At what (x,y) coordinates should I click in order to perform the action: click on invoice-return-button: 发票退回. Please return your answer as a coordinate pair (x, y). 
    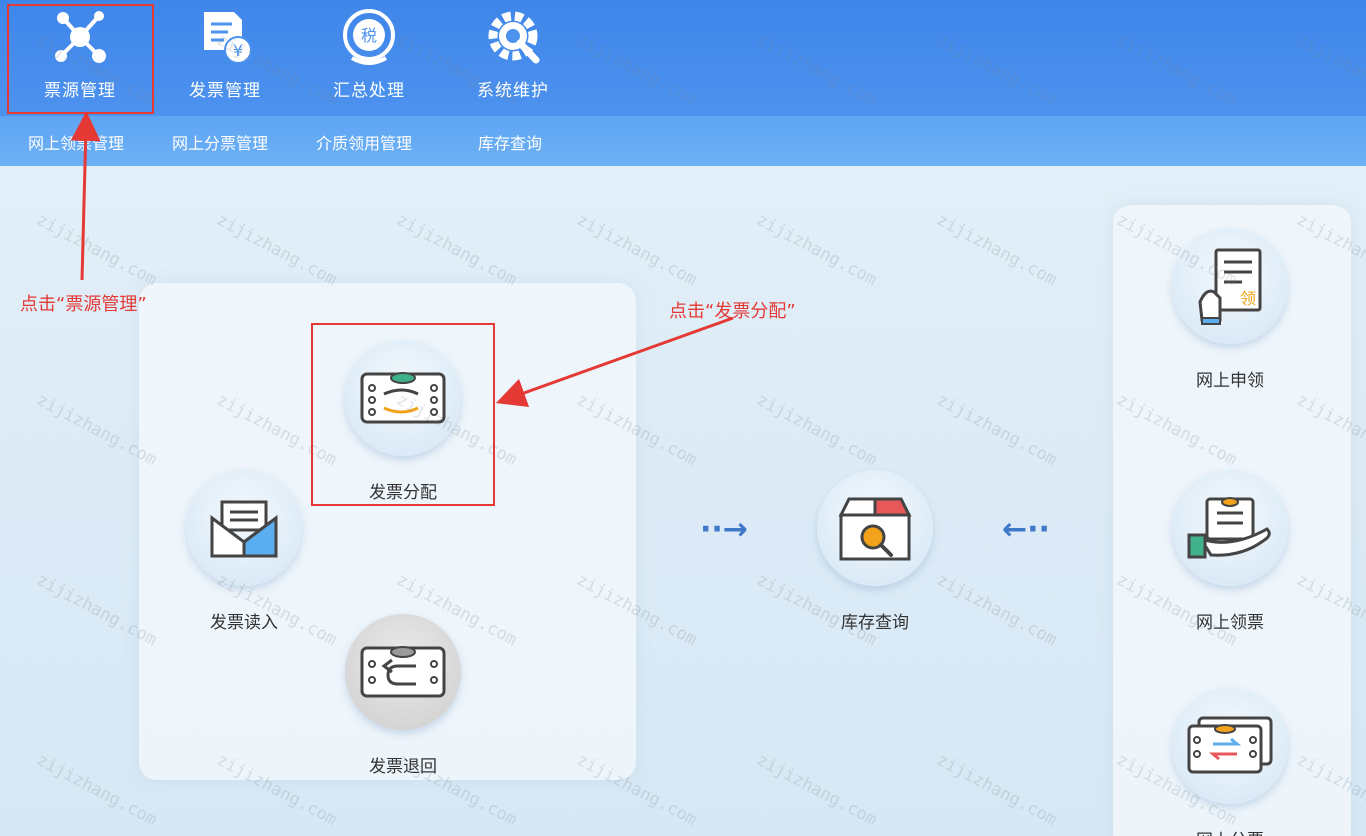
    Looking at the image, I should click on (403, 695).